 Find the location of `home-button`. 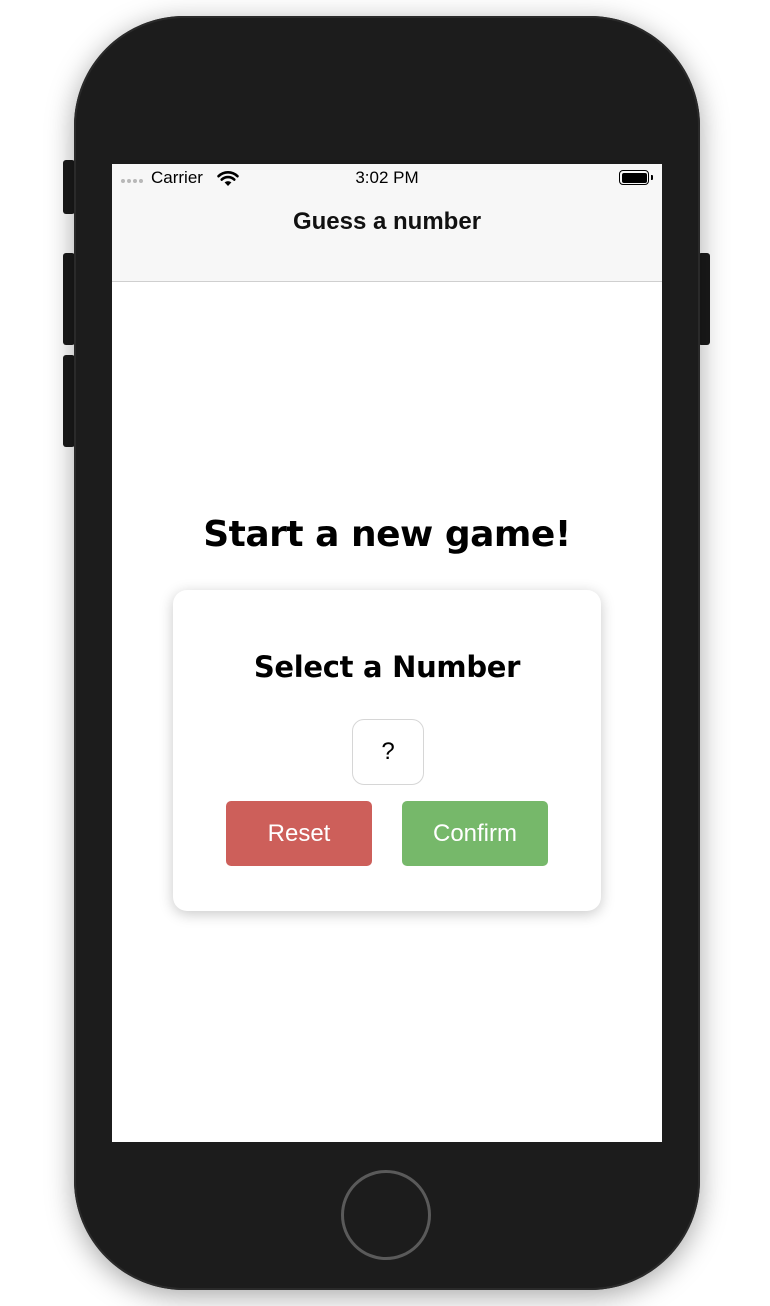

home-button is located at coordinates (386, 1215).